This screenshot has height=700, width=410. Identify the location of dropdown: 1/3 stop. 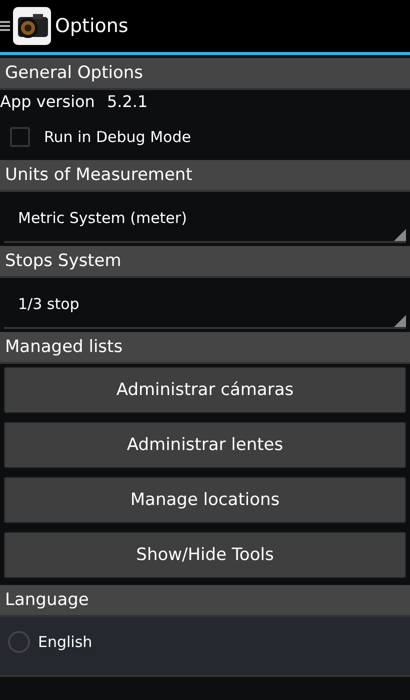
(205, 303).